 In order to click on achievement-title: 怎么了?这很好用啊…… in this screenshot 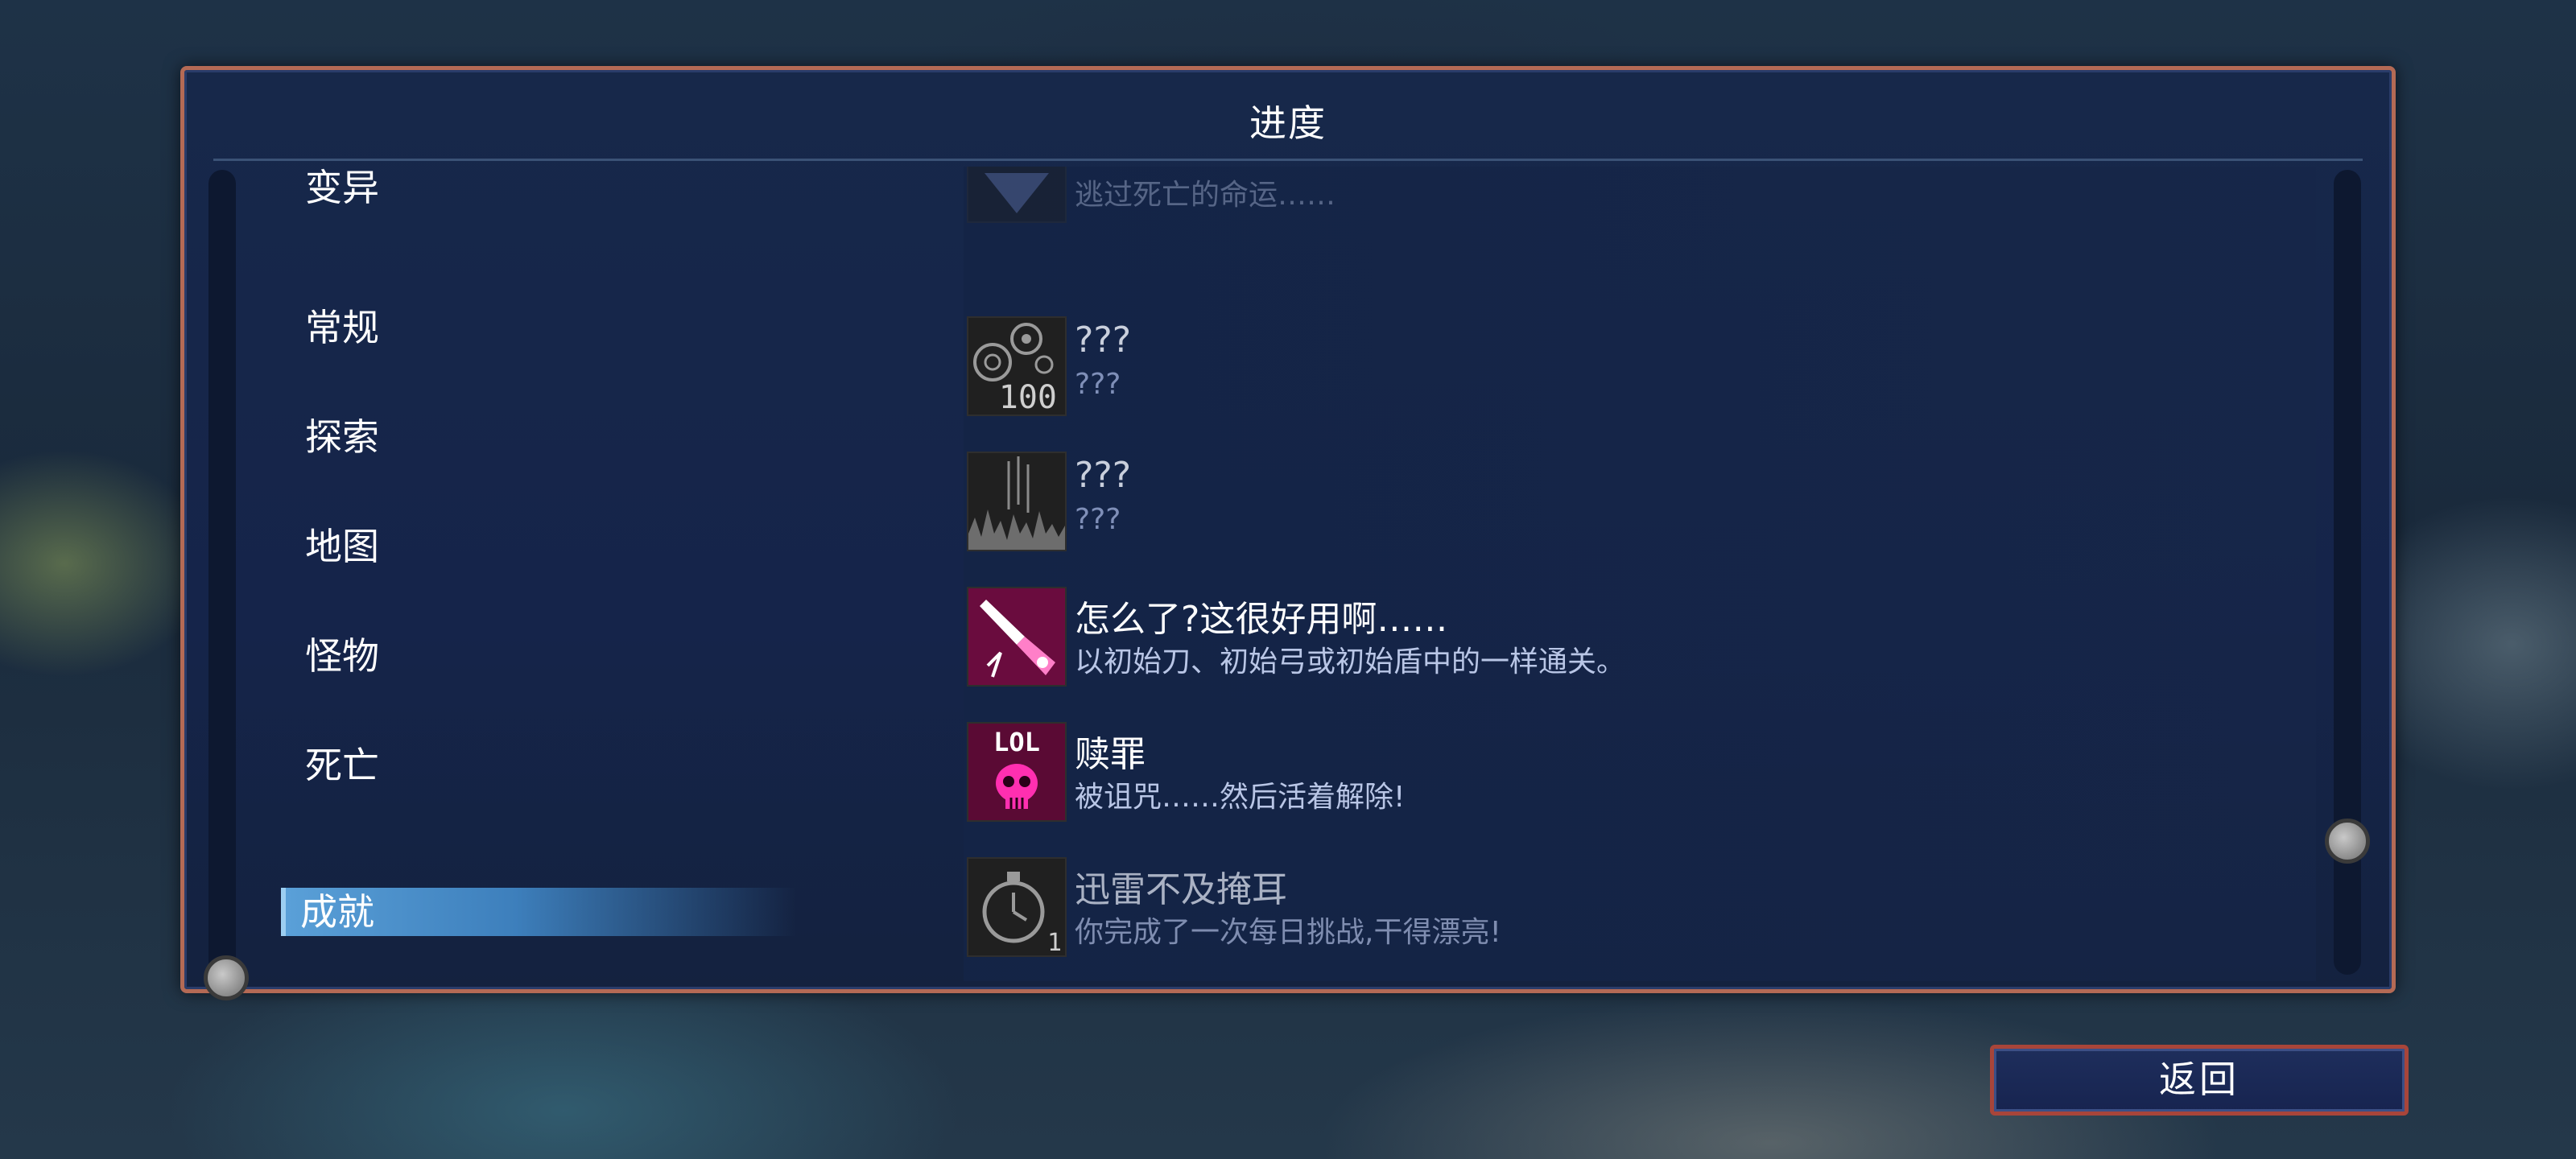, I will do `click(1261, 619)`.